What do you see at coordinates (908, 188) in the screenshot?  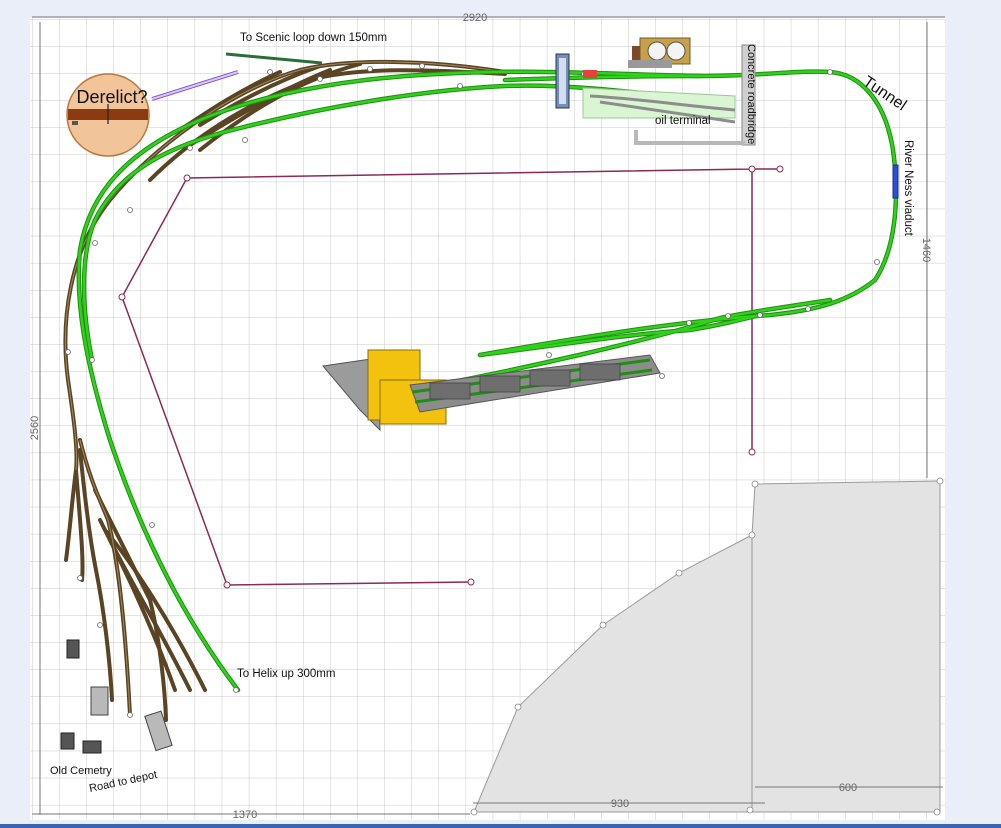 I see `label-river-ness-viaduct: River Ness viaduct` at bounding box center [908, 188].